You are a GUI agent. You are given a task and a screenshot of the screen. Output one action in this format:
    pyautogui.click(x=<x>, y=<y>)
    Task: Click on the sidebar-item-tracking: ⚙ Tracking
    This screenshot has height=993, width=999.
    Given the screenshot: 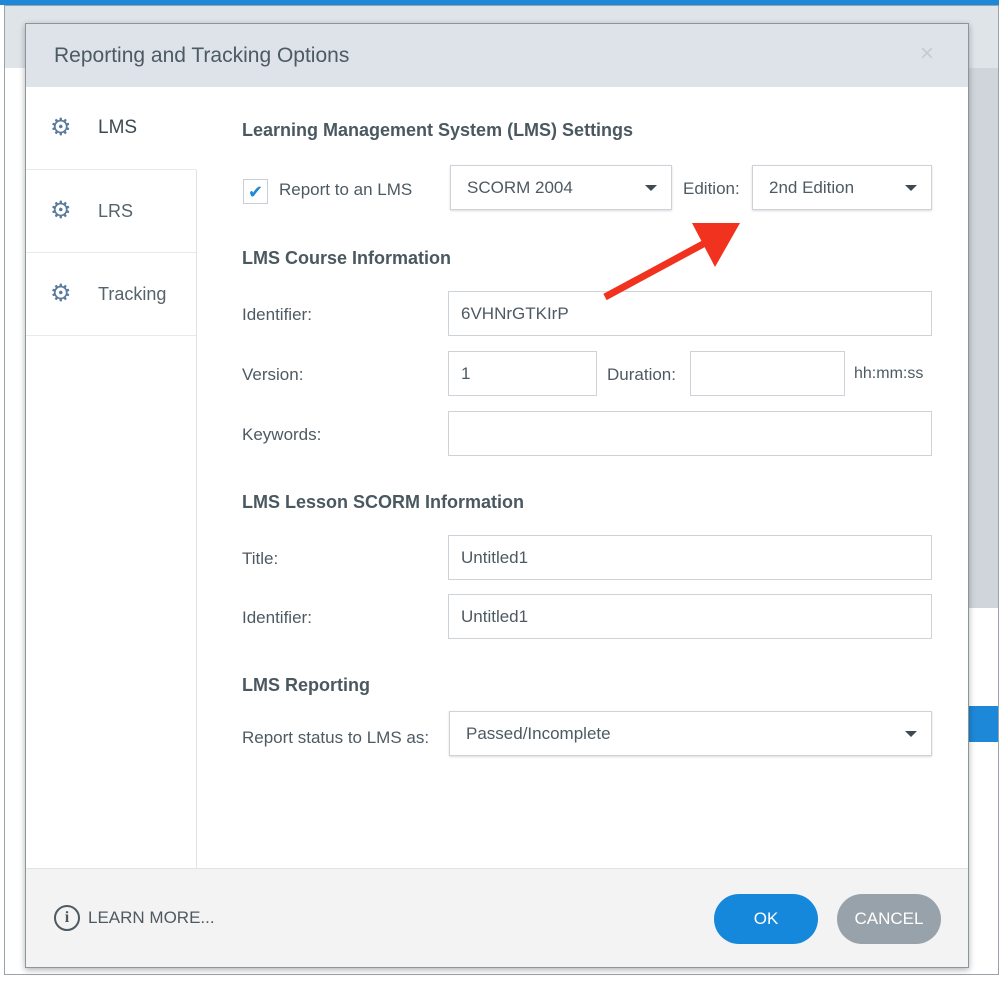 What is the action you would take?
    pyautogui.click(x=111, y=294)
    